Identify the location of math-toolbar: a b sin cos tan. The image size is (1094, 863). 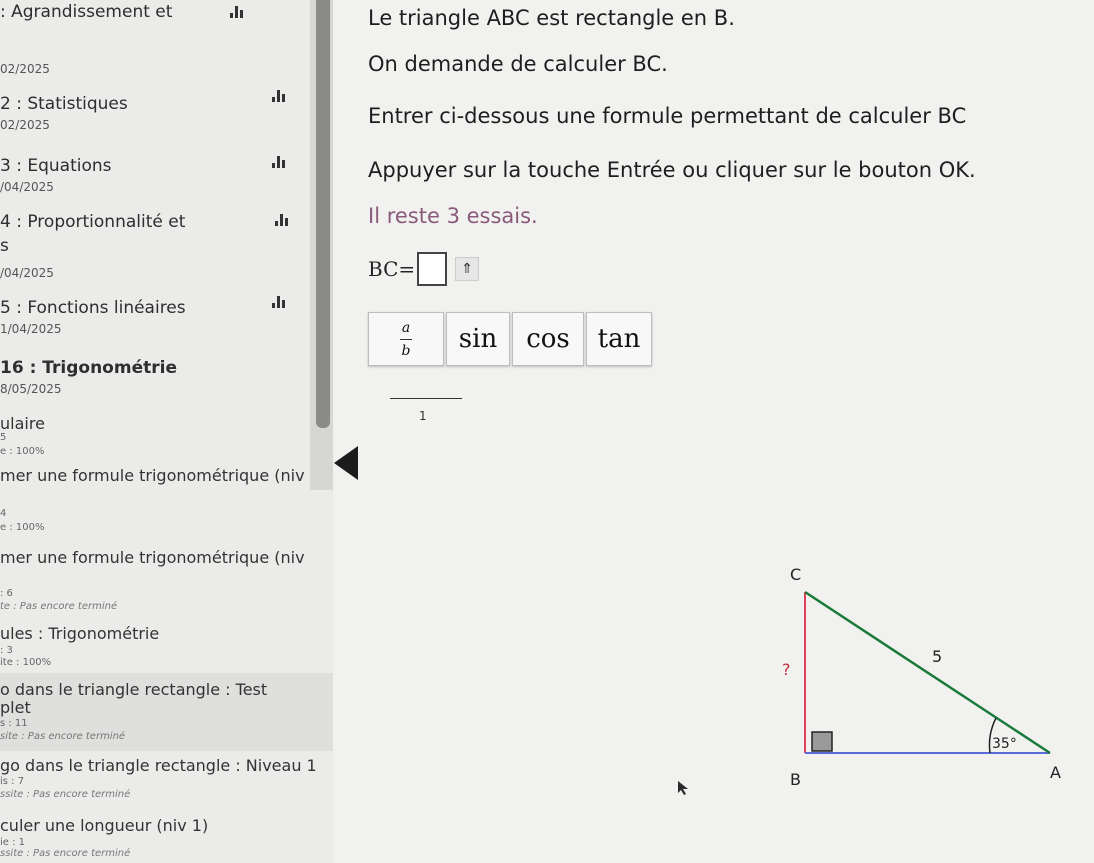
(510, 339).